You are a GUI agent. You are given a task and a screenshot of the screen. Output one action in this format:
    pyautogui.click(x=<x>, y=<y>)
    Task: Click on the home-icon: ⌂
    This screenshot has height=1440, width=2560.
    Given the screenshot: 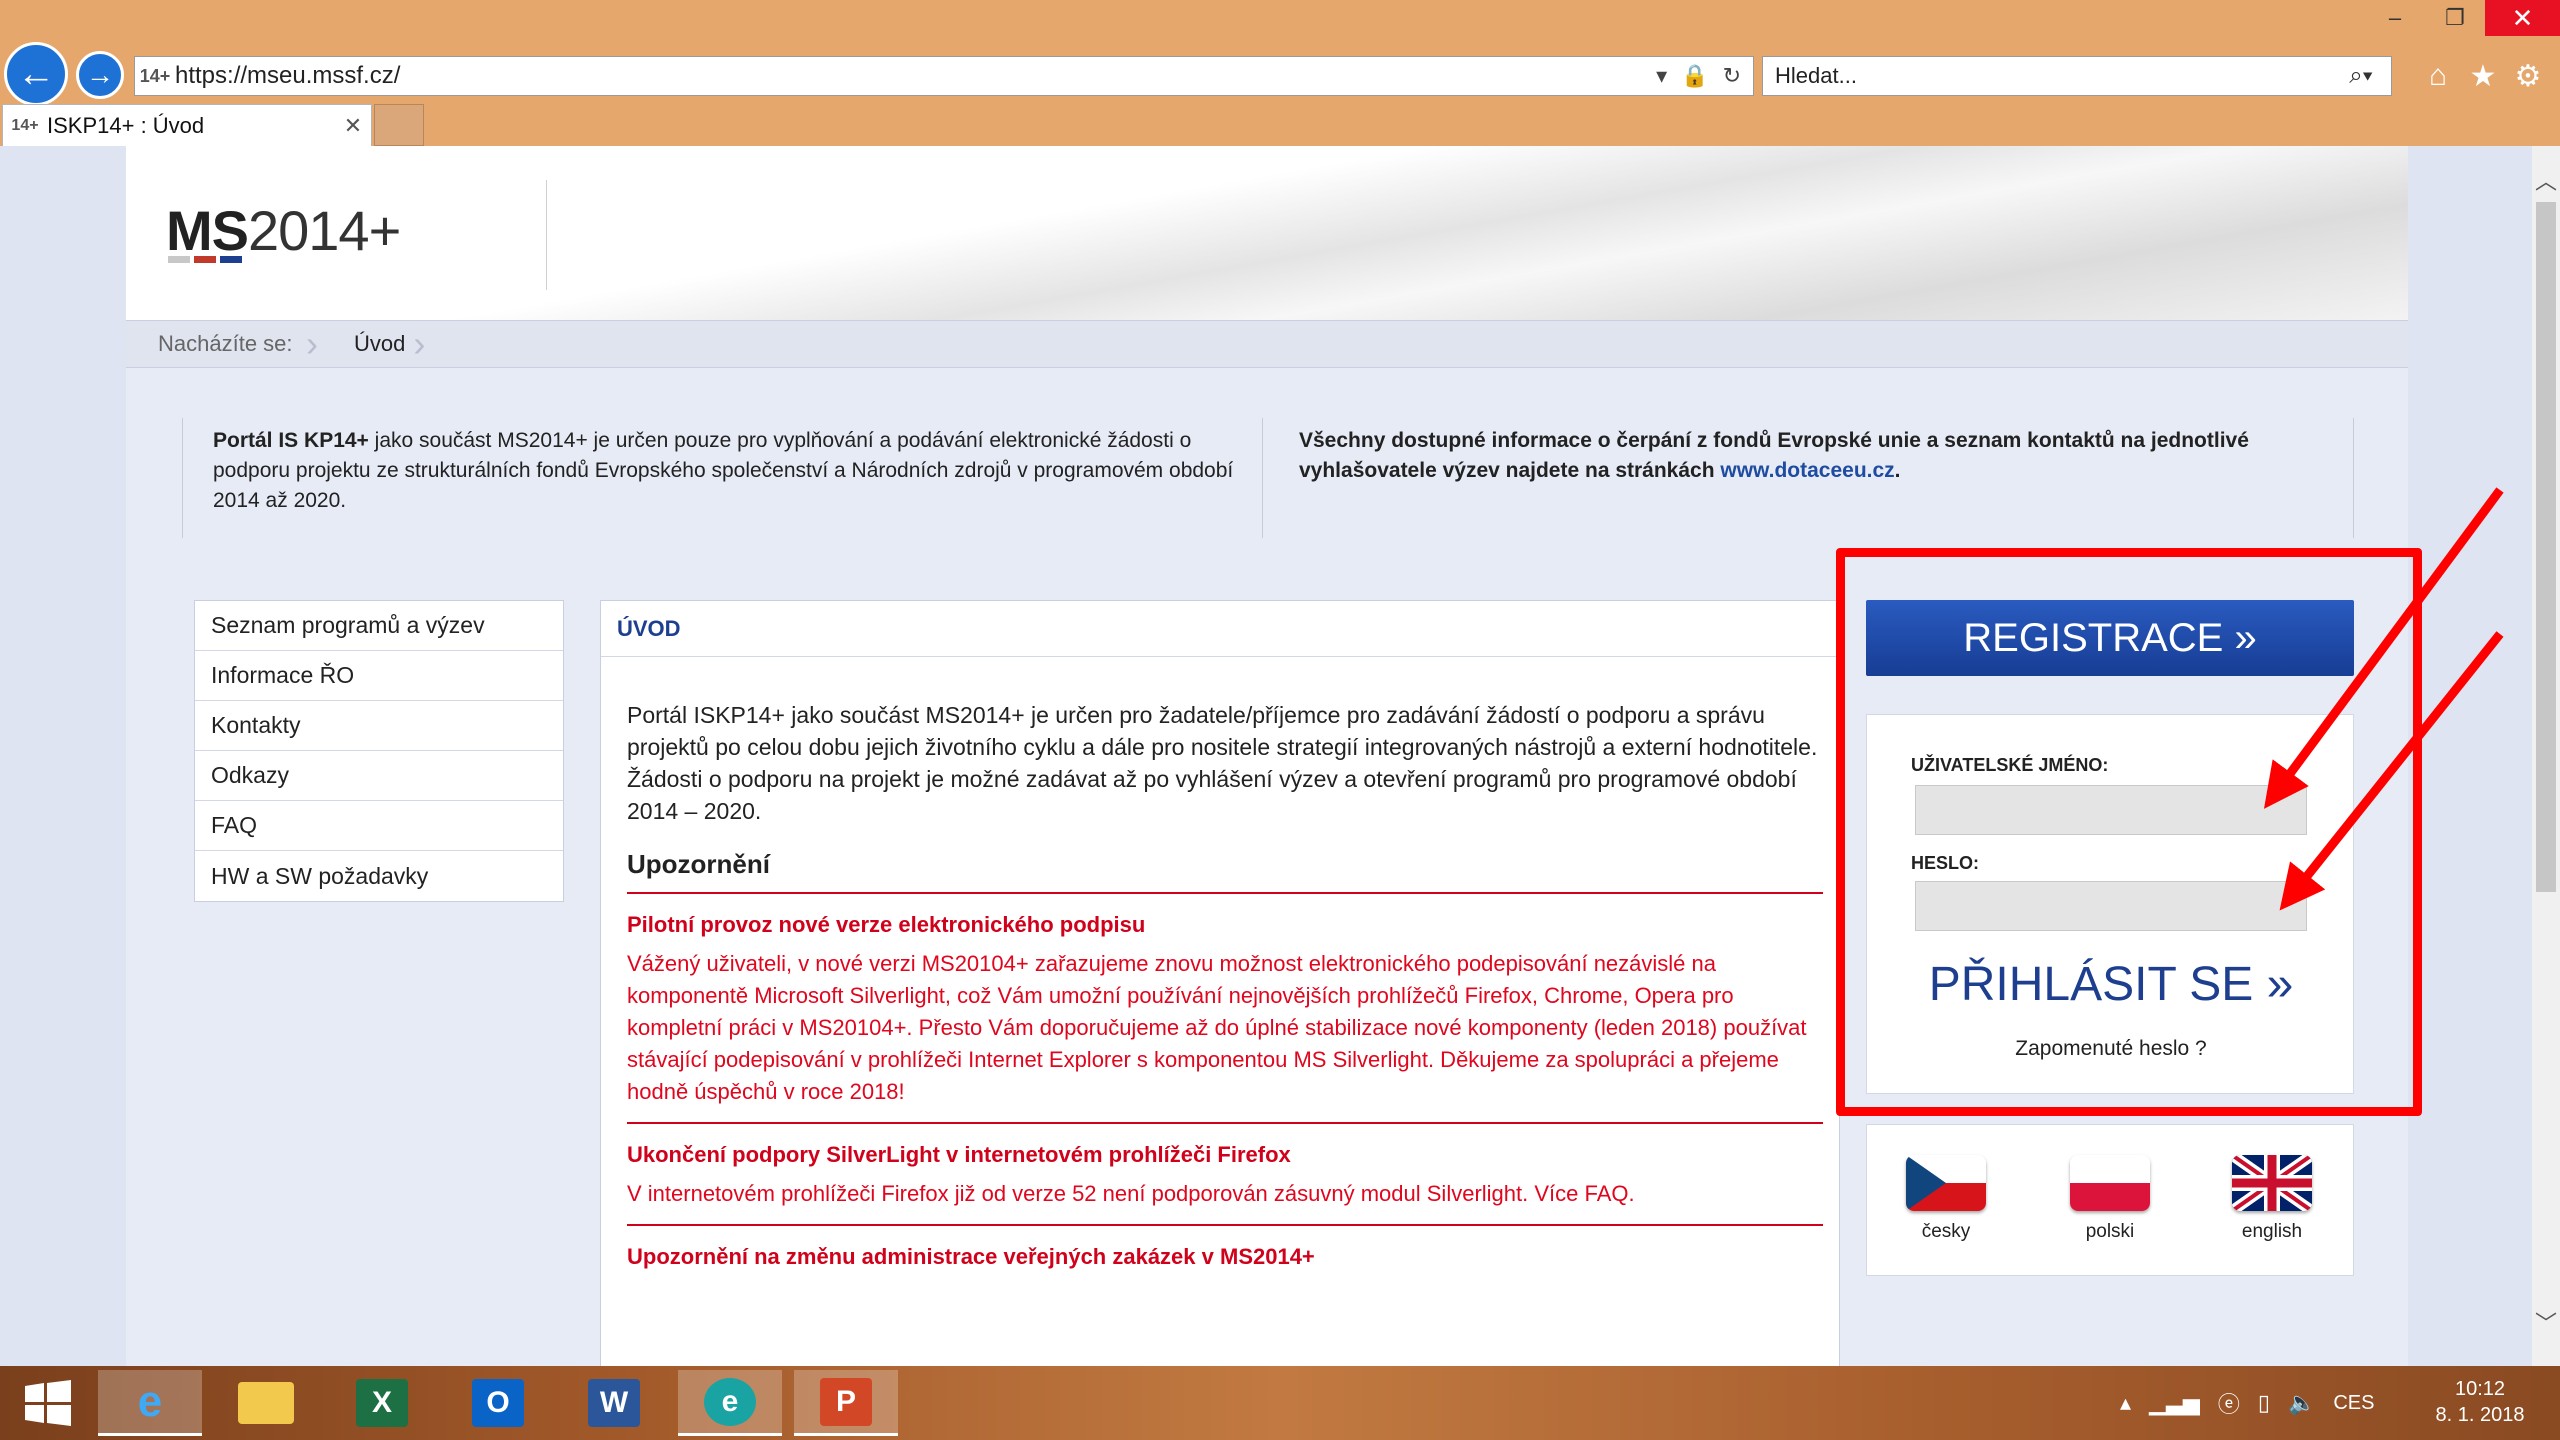 What is the action you would take?
    pyautogui.click(x=2438, y=76)
    